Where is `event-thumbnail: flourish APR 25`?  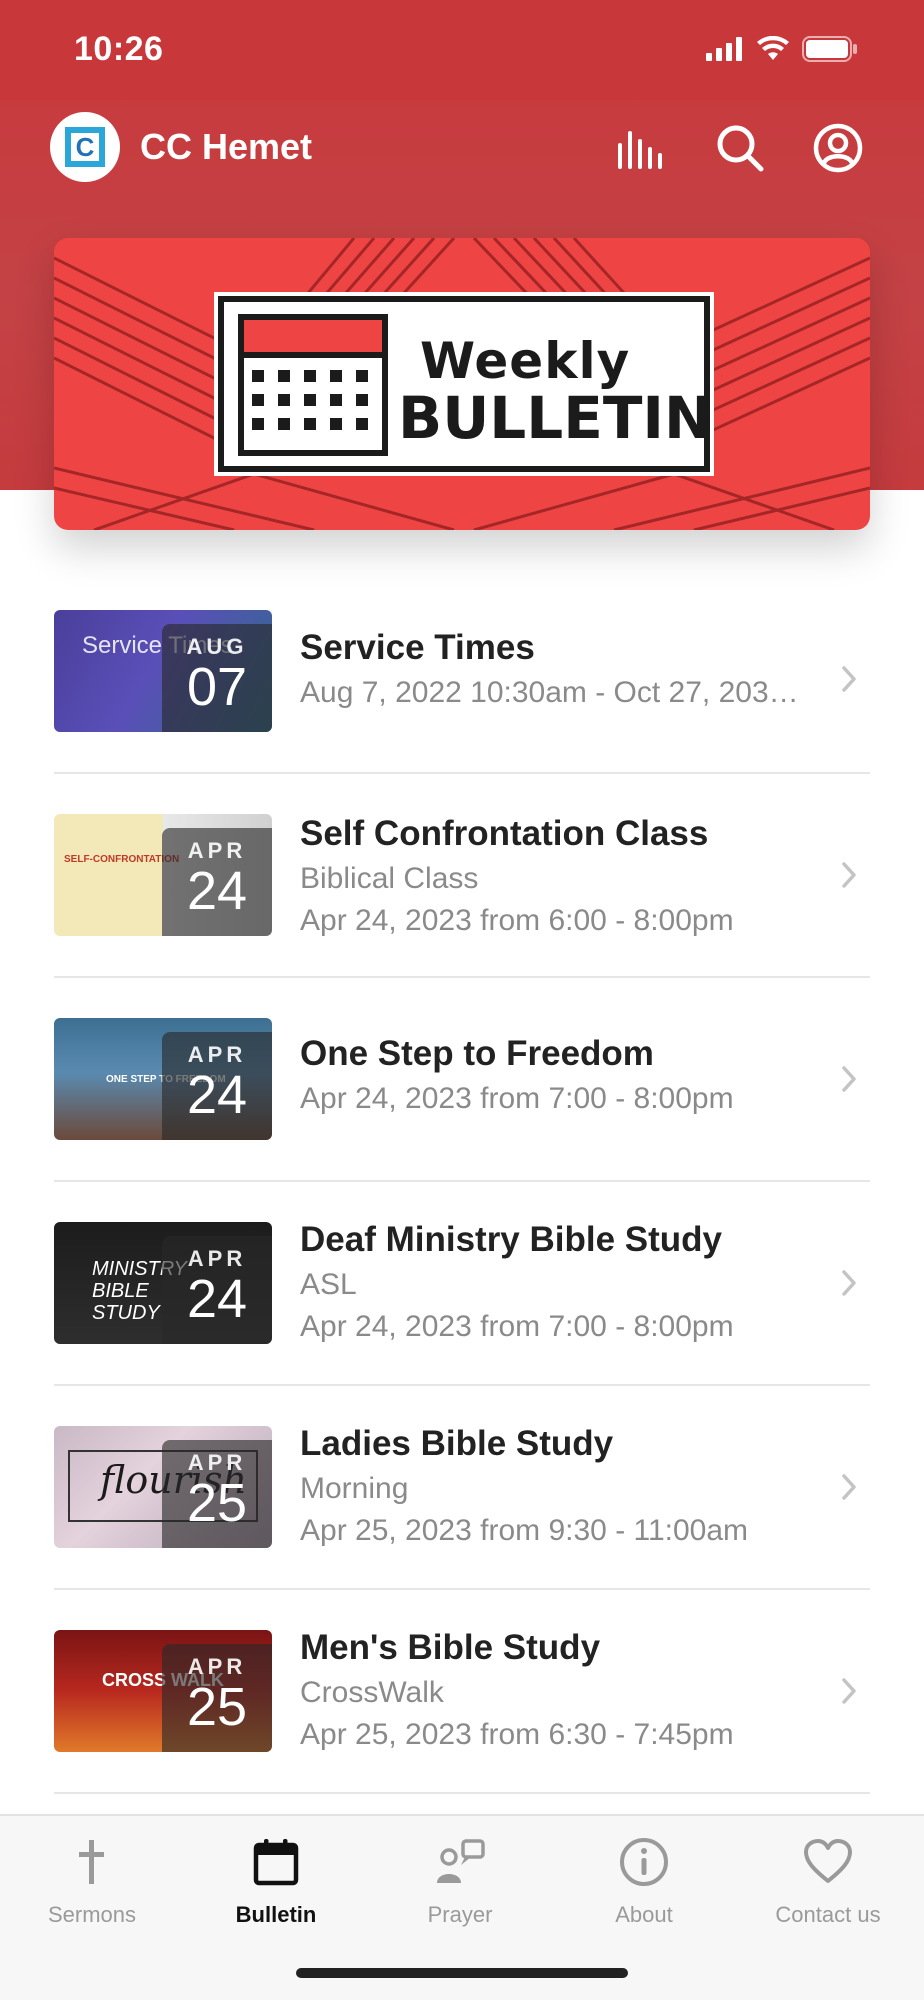
event-thumbnail: flourish APR 25 is located at coordinates (163, 1487).